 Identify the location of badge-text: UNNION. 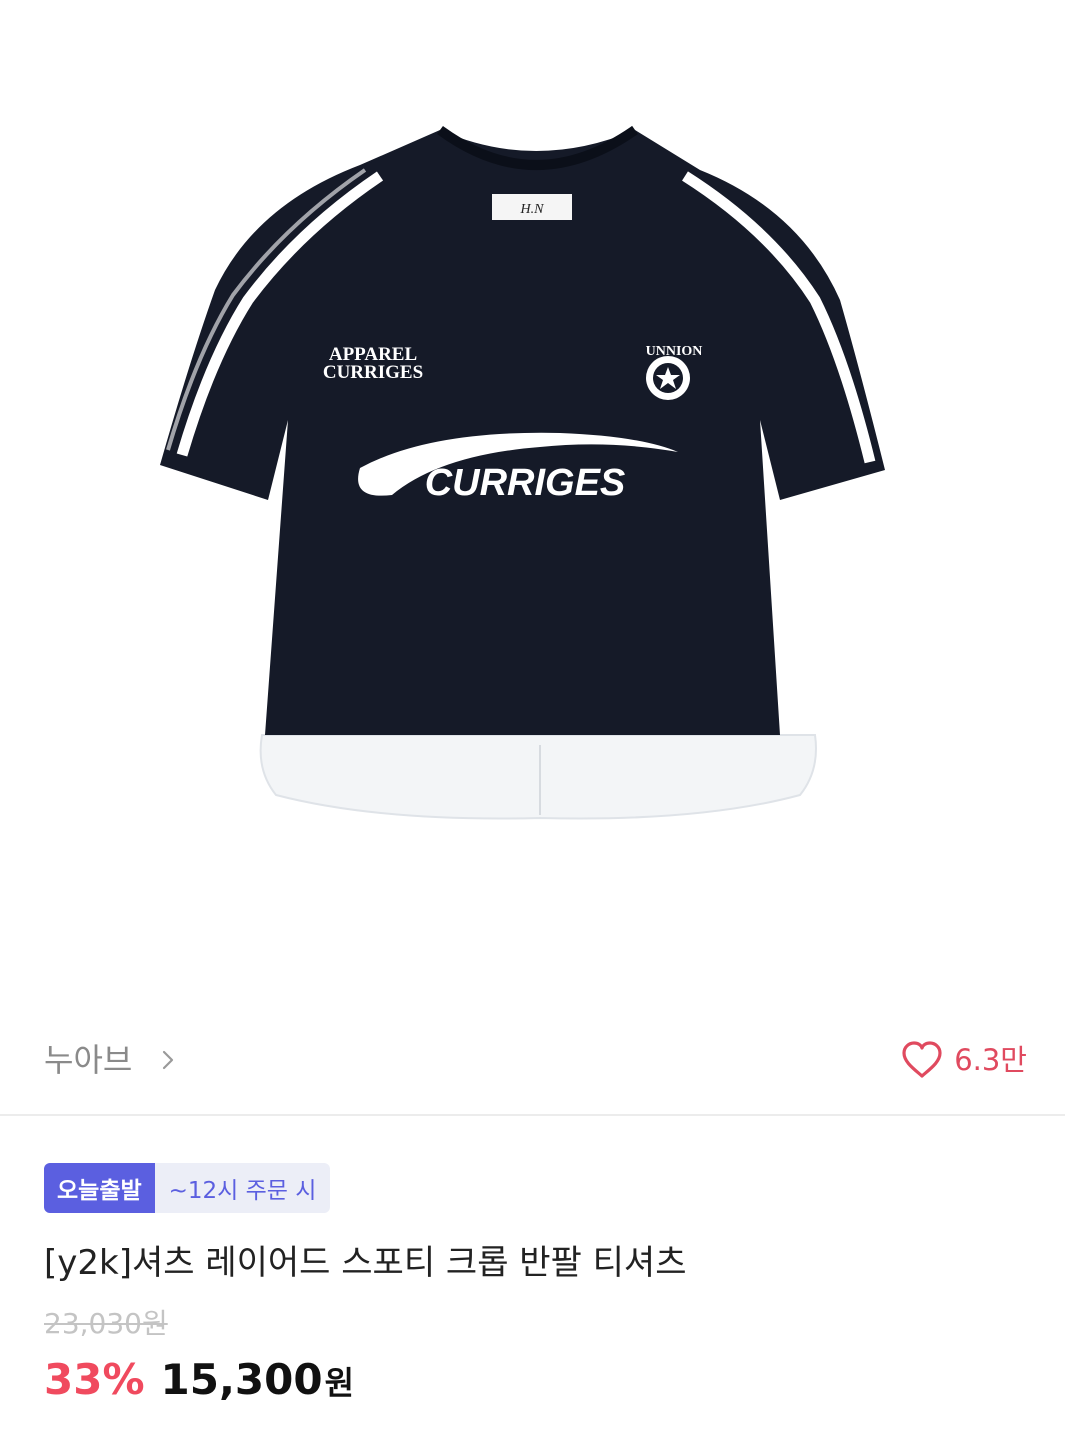
(674, 351).